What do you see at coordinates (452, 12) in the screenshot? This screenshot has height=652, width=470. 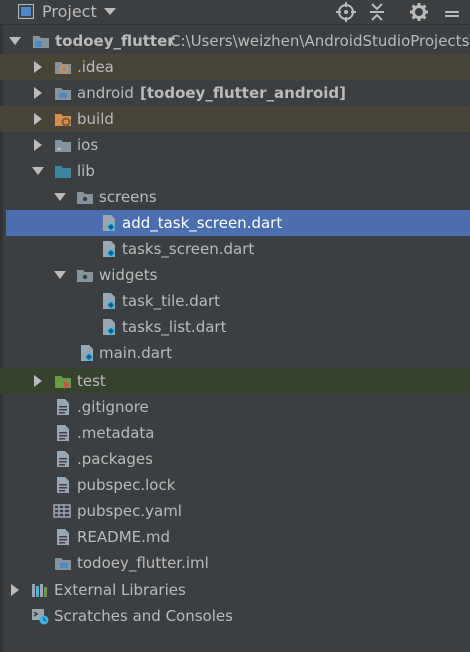 I see `hide-panel-icon` at bounding box center [452, 12].